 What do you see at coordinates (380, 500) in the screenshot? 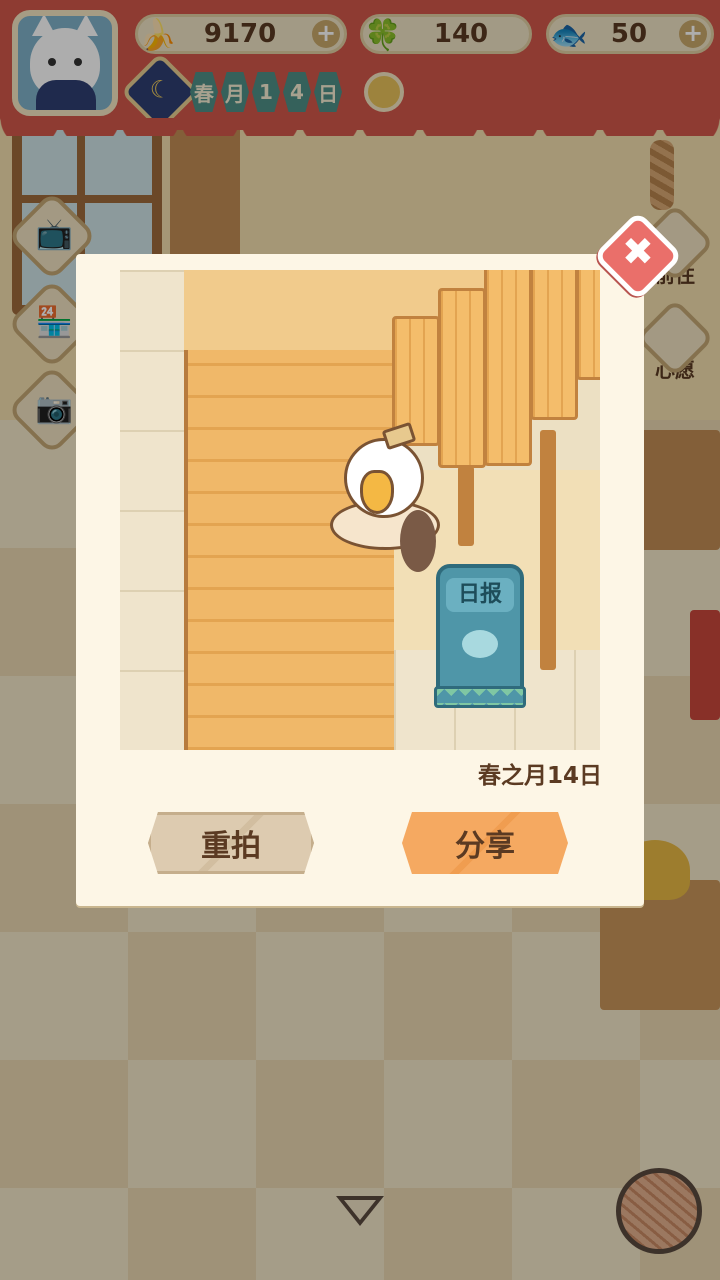
I see `eagle-character` at bounding box center [380, 500].